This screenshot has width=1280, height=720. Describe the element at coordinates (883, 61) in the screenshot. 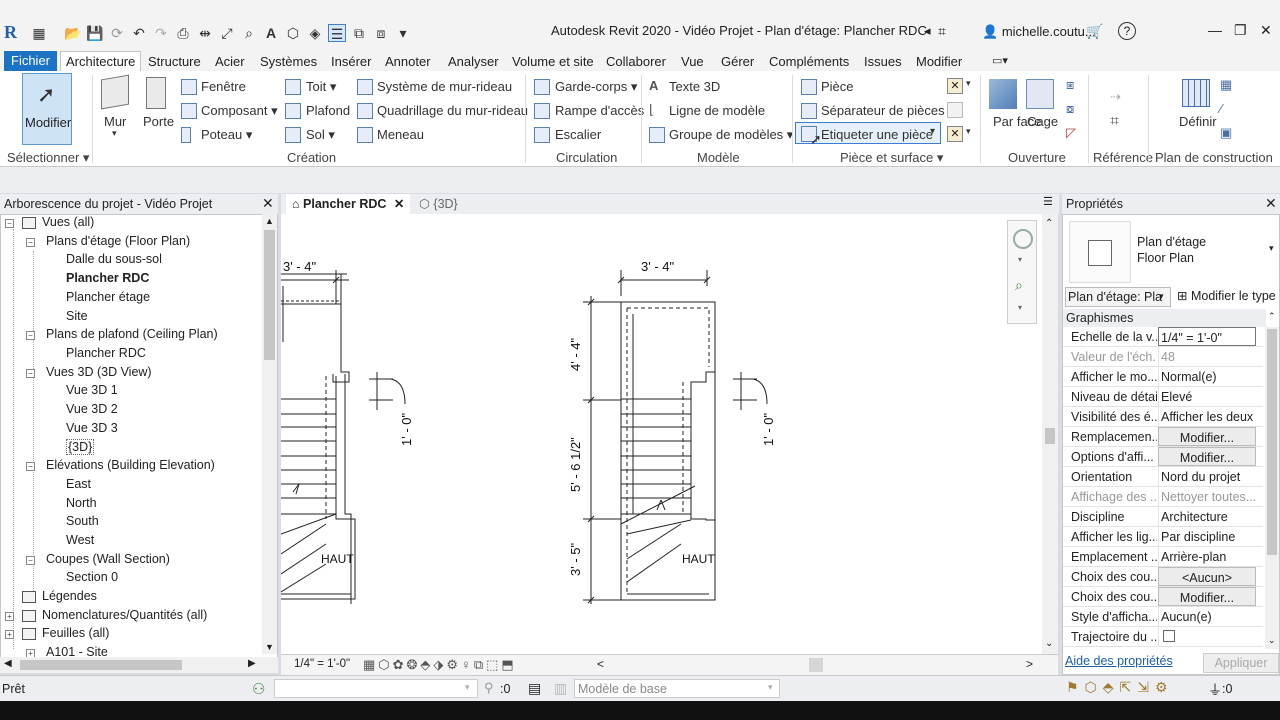

I see `tab-issues: Issues` at that location.